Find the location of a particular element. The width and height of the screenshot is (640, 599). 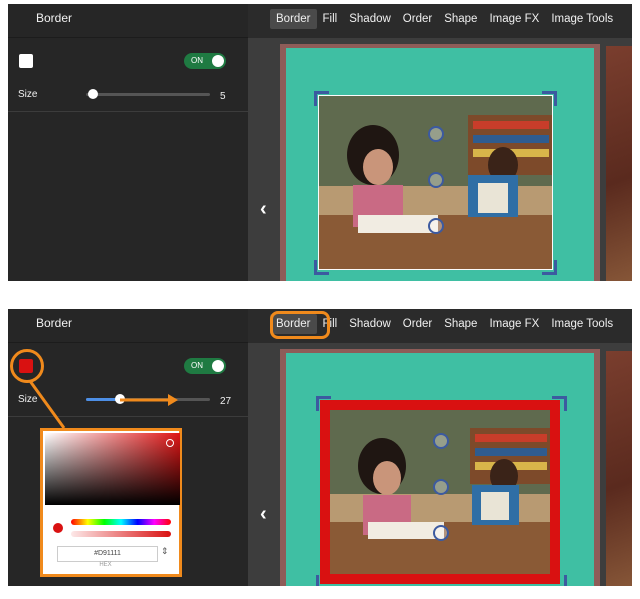

size-value: 5 is located at coordinates (223, 96).